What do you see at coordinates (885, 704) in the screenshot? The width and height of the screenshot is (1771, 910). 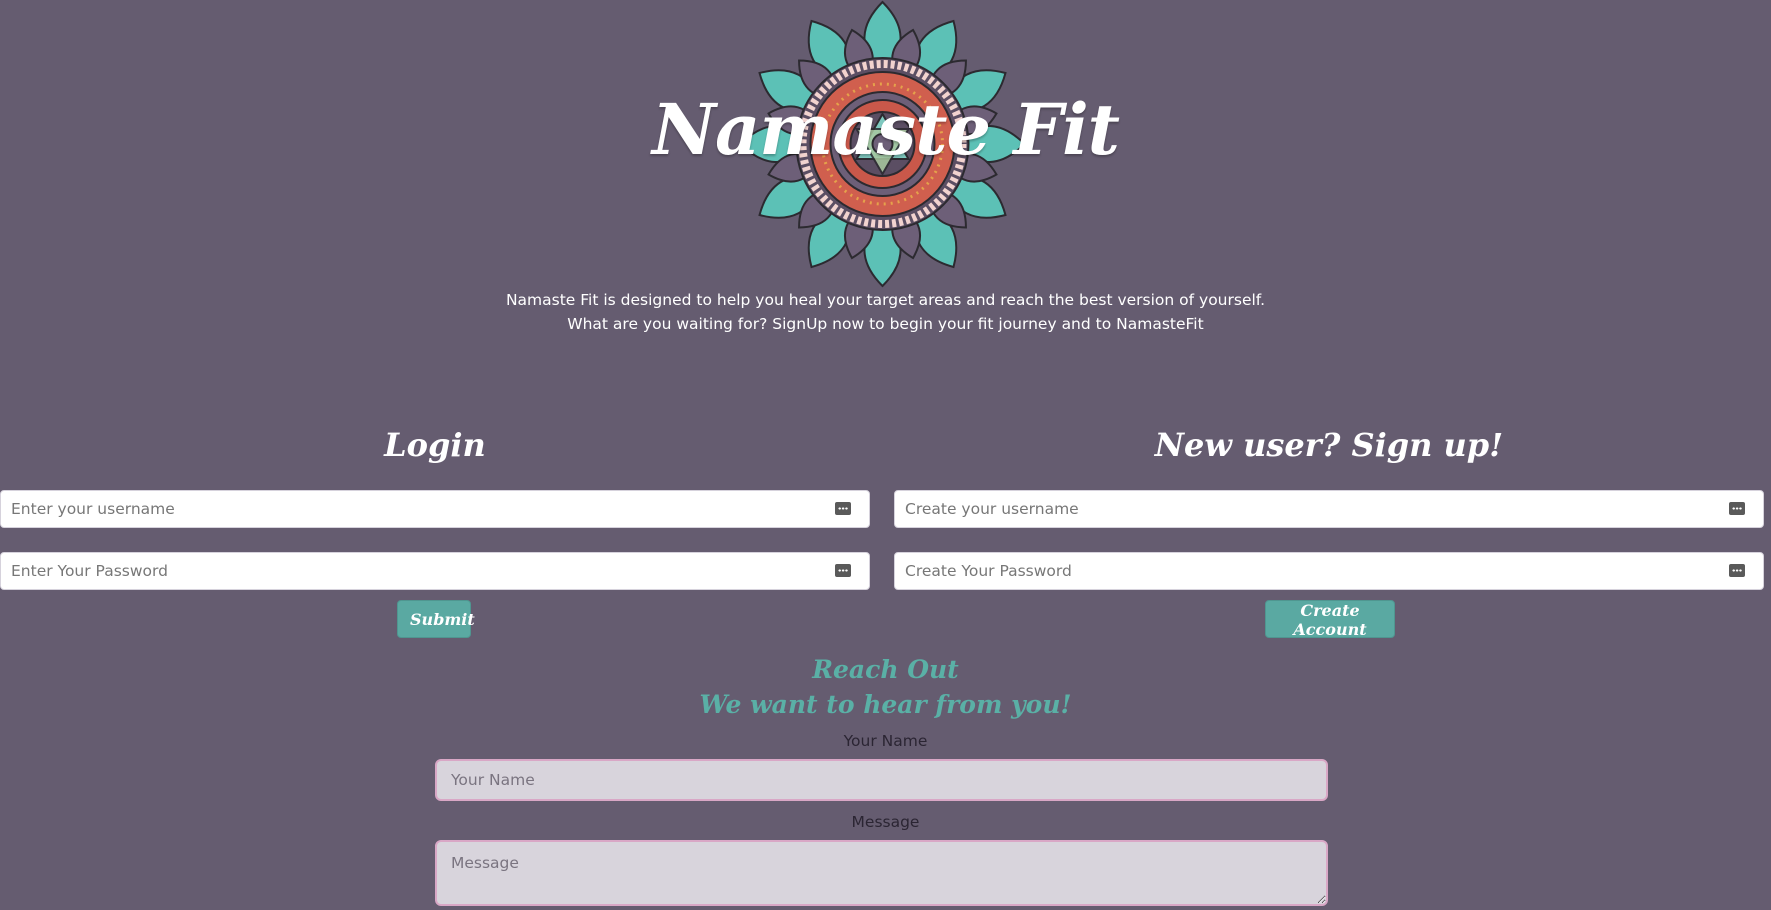 I see `contact-subheading: We want to hear from you!` at bounding box center [885, 704].